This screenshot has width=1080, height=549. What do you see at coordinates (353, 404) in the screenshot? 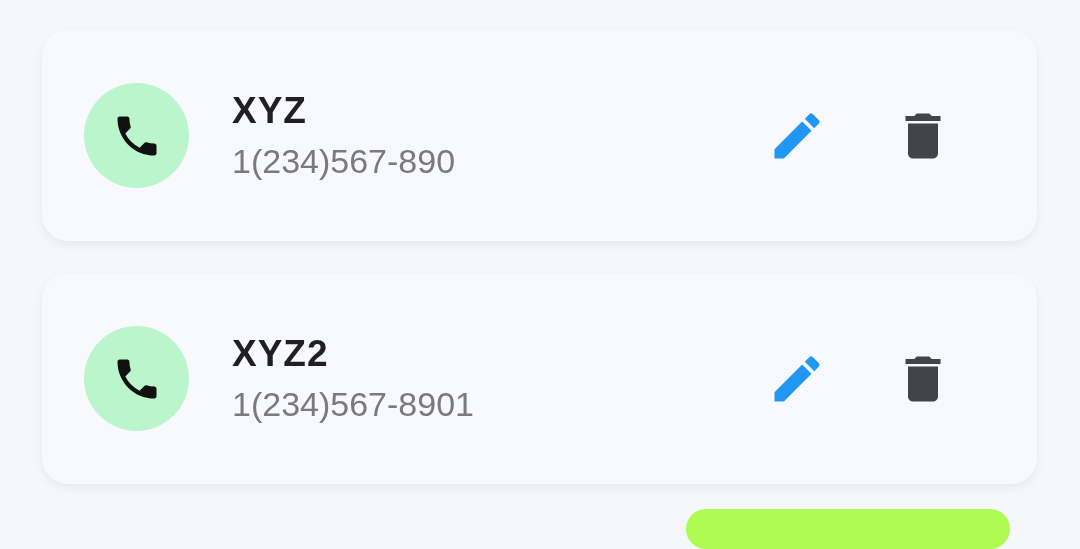
I see `contact-phone: 1(234)567-8901` at bounding box center [353, 404].